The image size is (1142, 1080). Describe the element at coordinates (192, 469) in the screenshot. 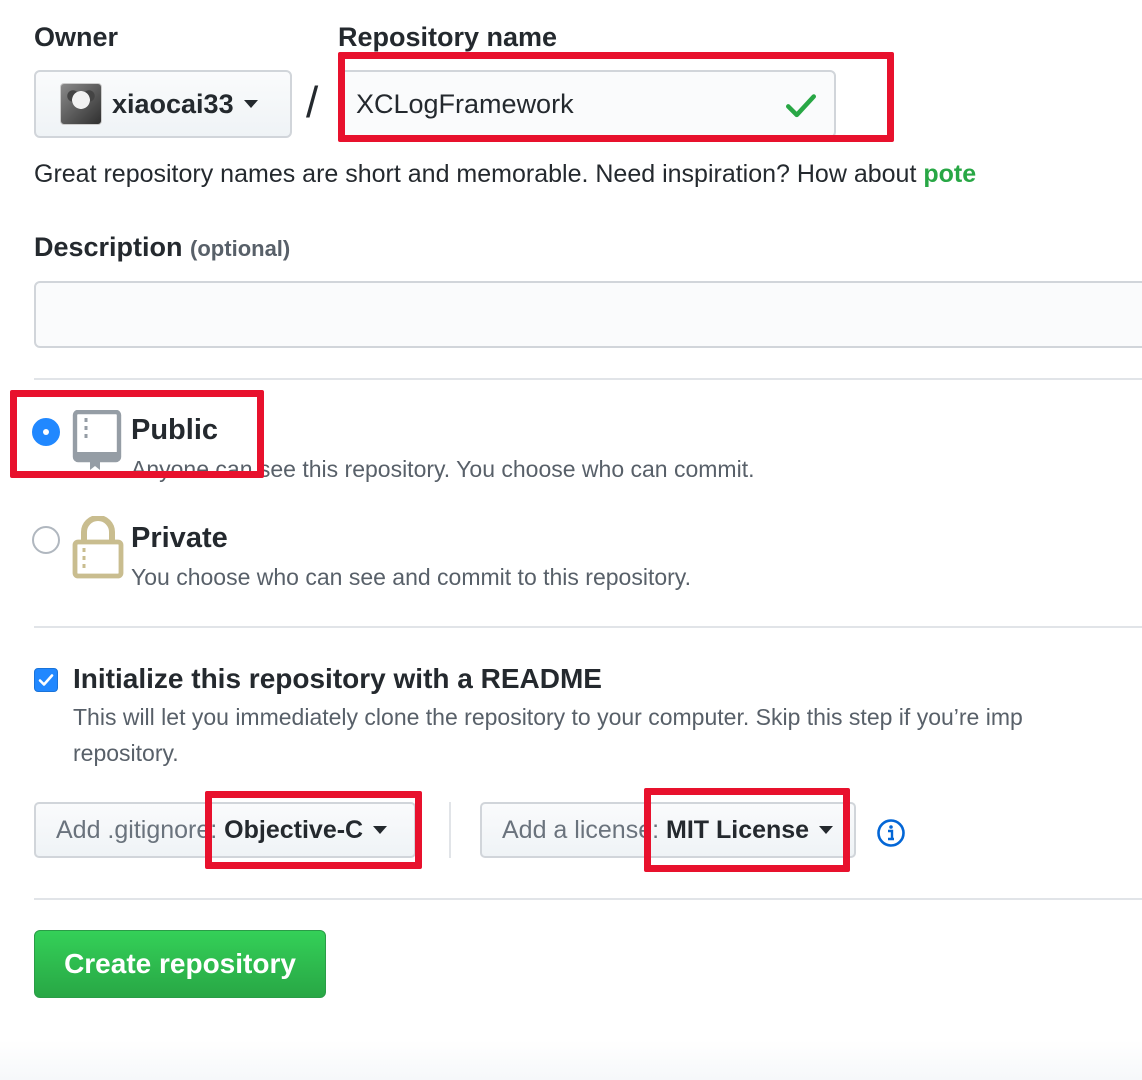

I see `public-description-obscured: Anyone can` at that location.